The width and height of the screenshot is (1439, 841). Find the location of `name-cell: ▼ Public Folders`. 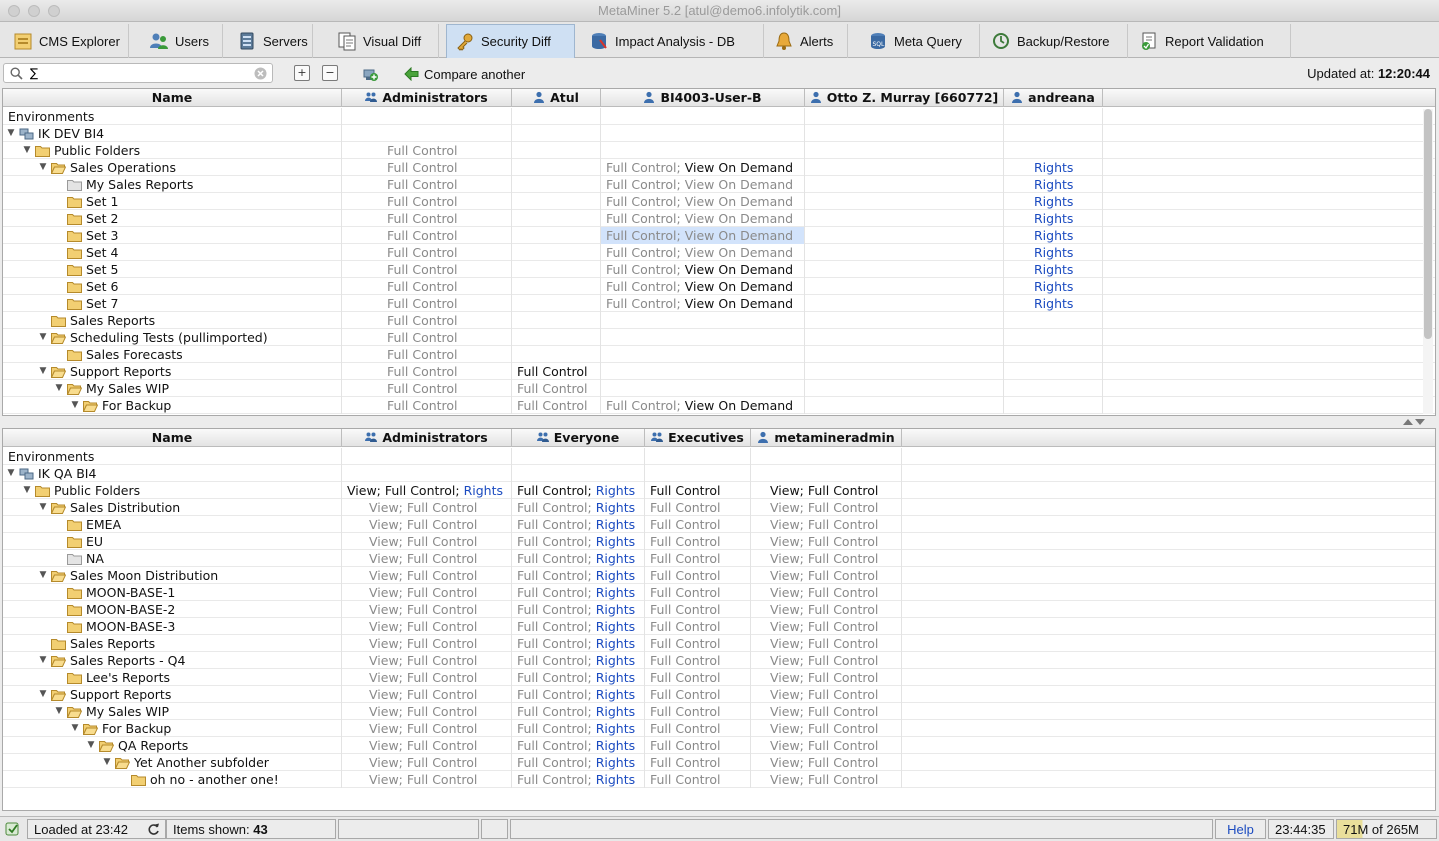

name-cell: ▼ Public Folders is located at coordinates (172, 150).